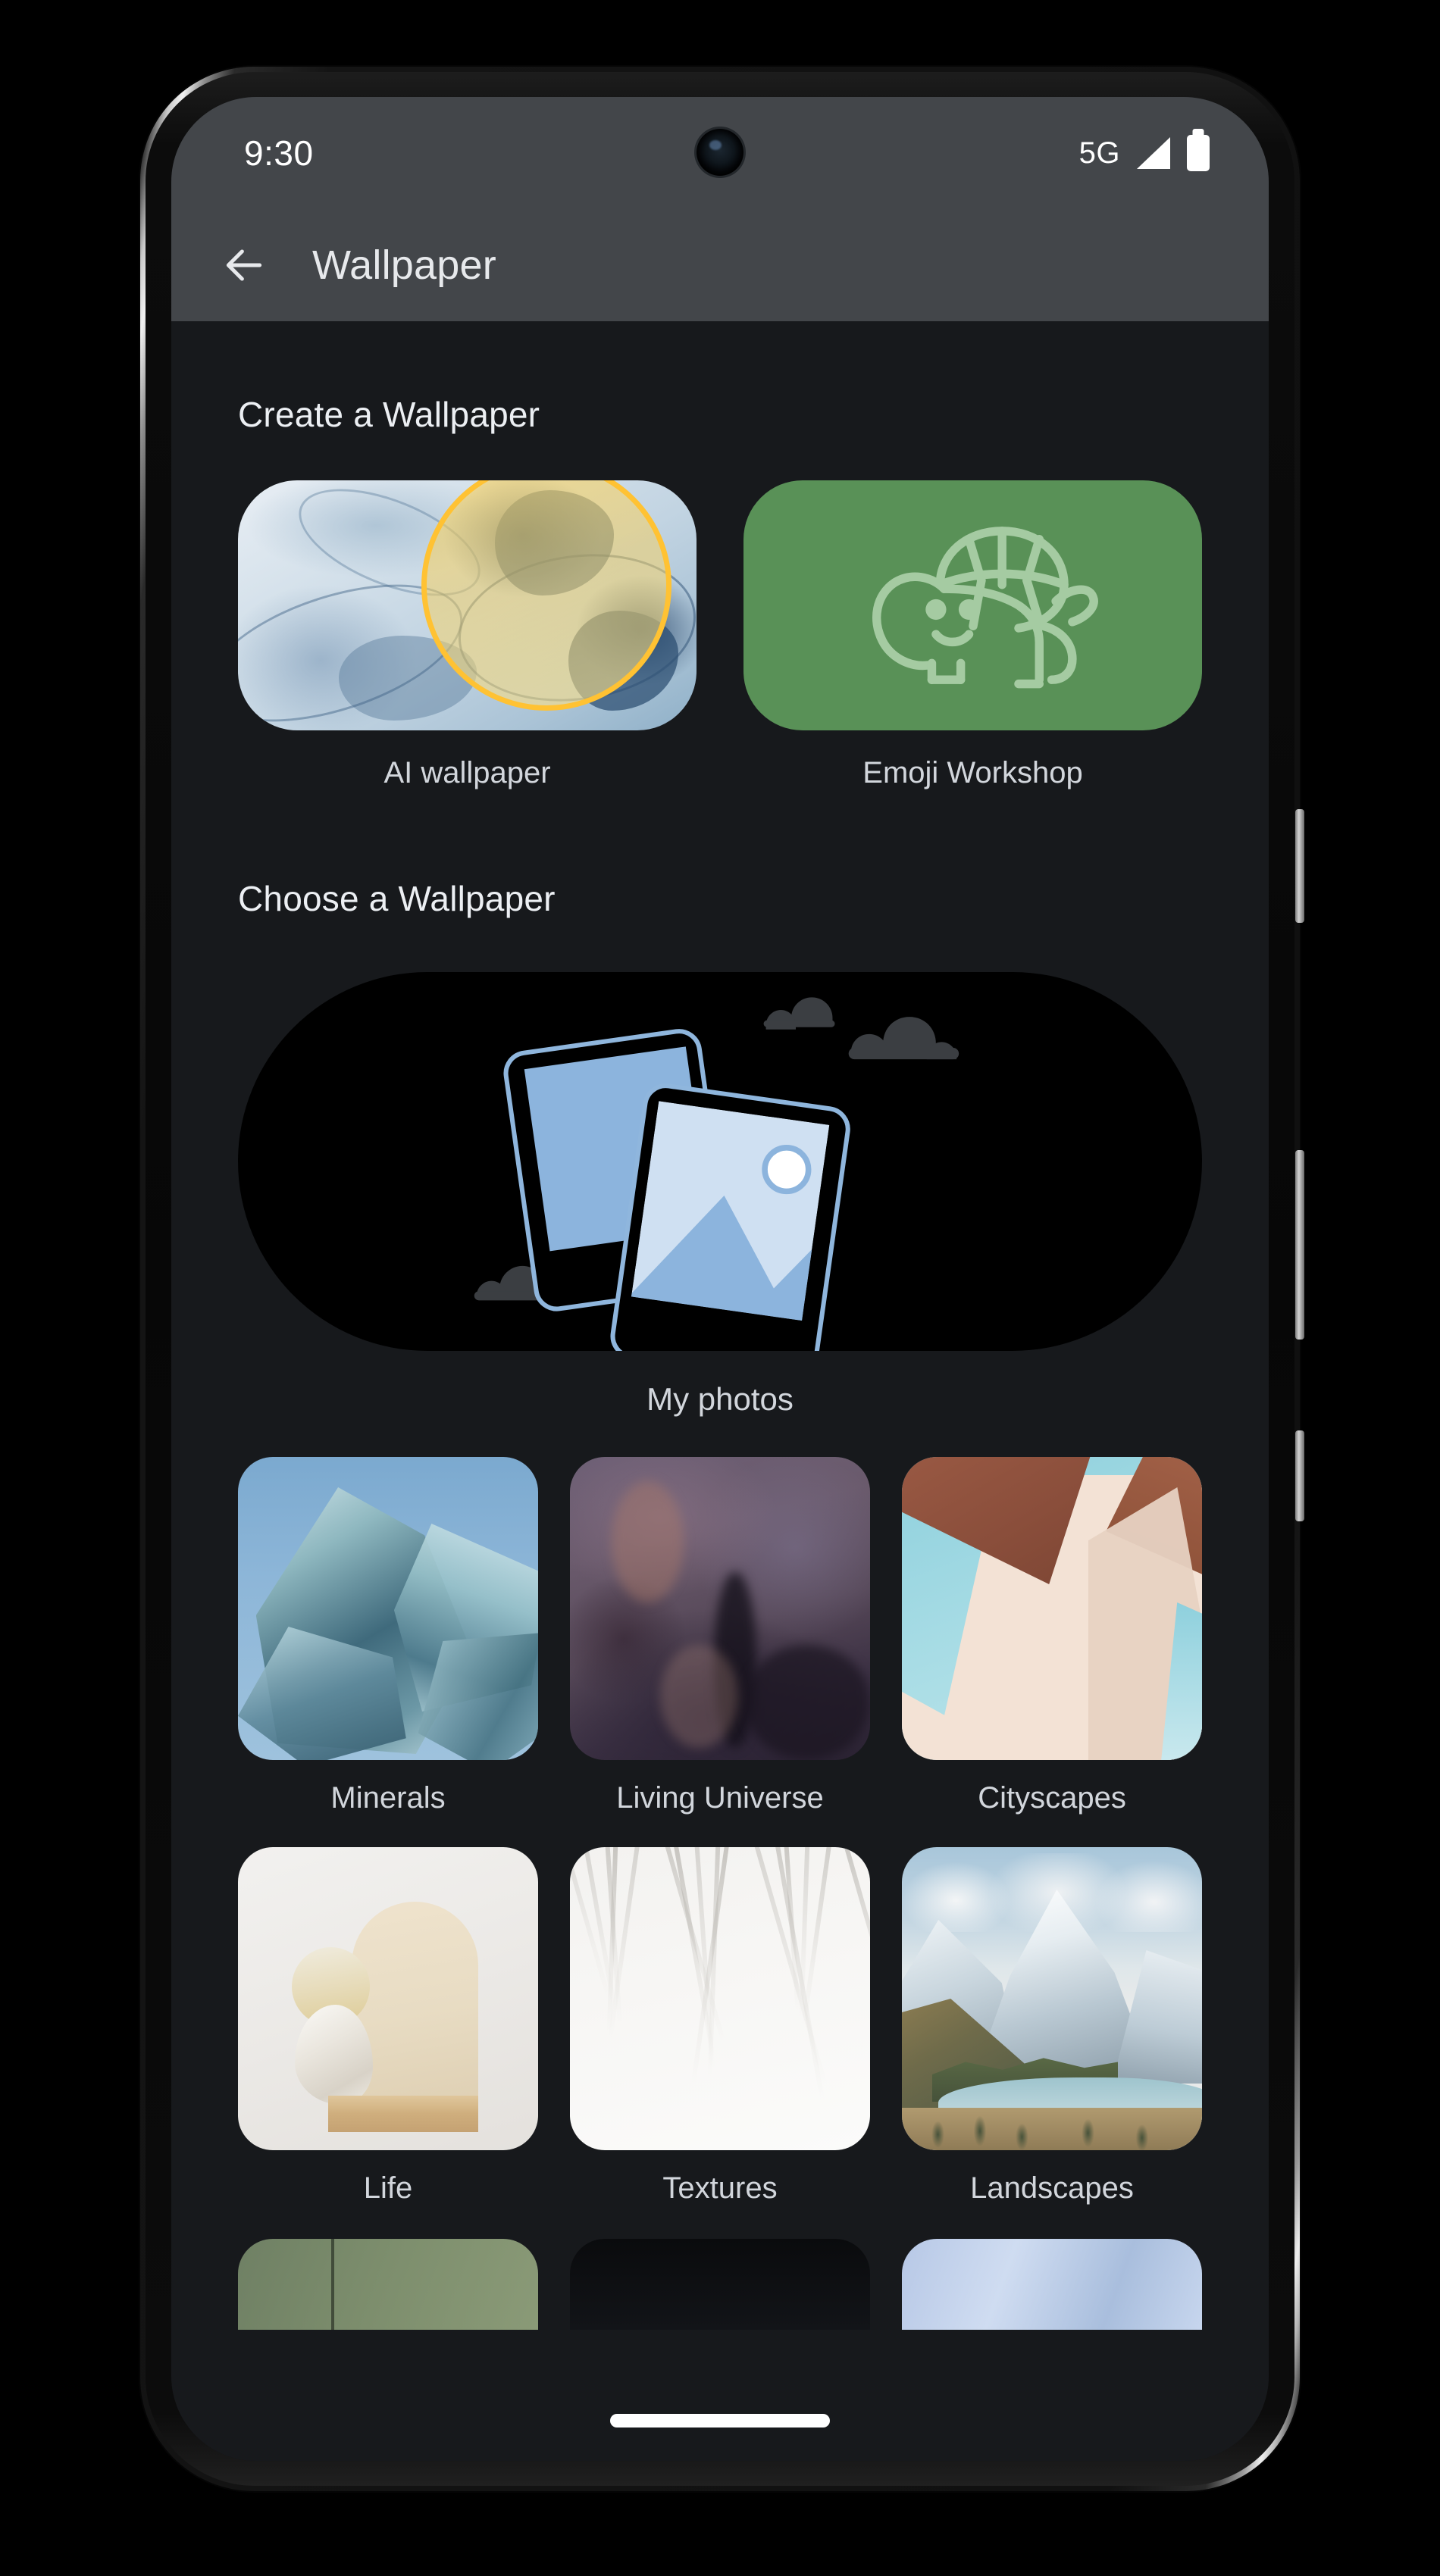 The image size is (1440, 2576). Describe the element at coordinates (720, 2421) in the screenshot. I see `home-gesture-indicator` at that location.